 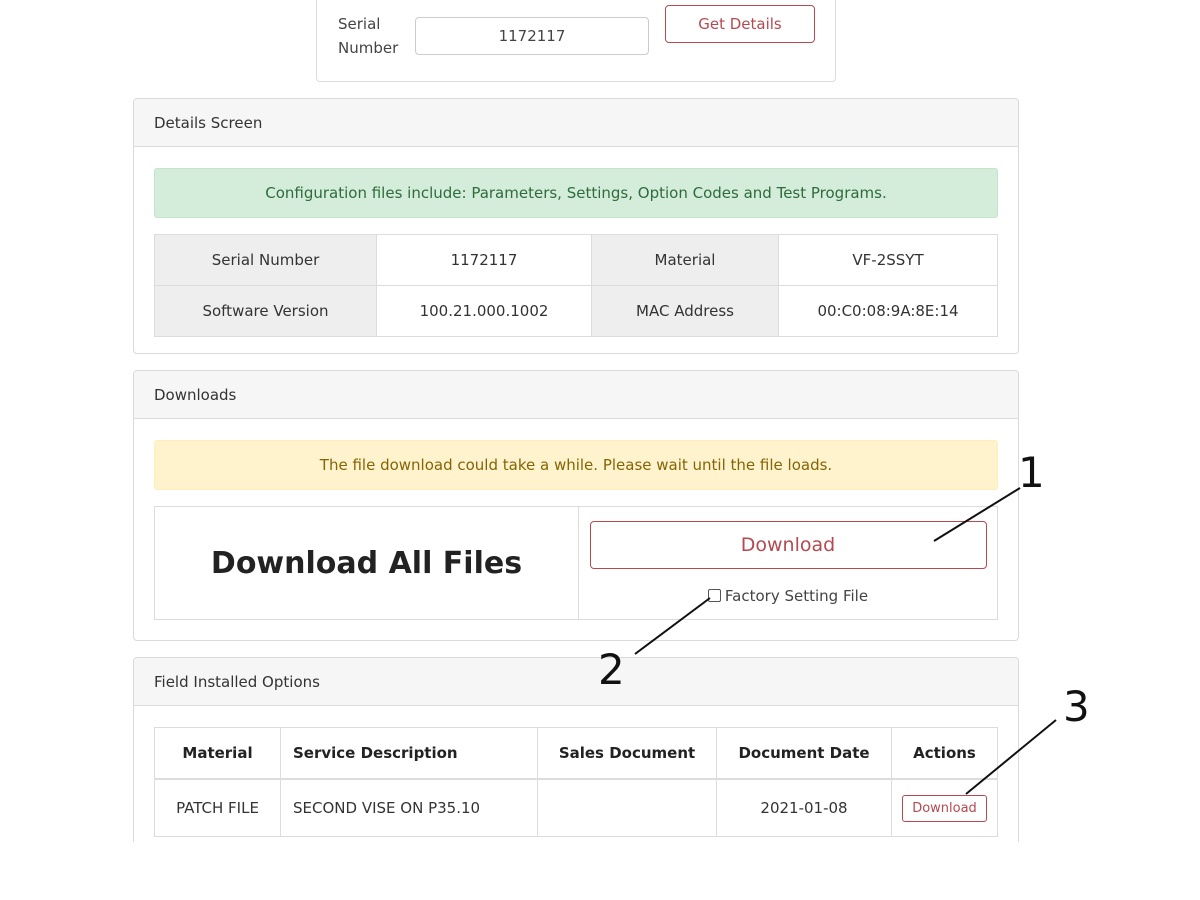 What do you see at coordinates (1031, 472) in the screenshot?
I see `callout-number-1: 1` at bounding box center [1031, 472].